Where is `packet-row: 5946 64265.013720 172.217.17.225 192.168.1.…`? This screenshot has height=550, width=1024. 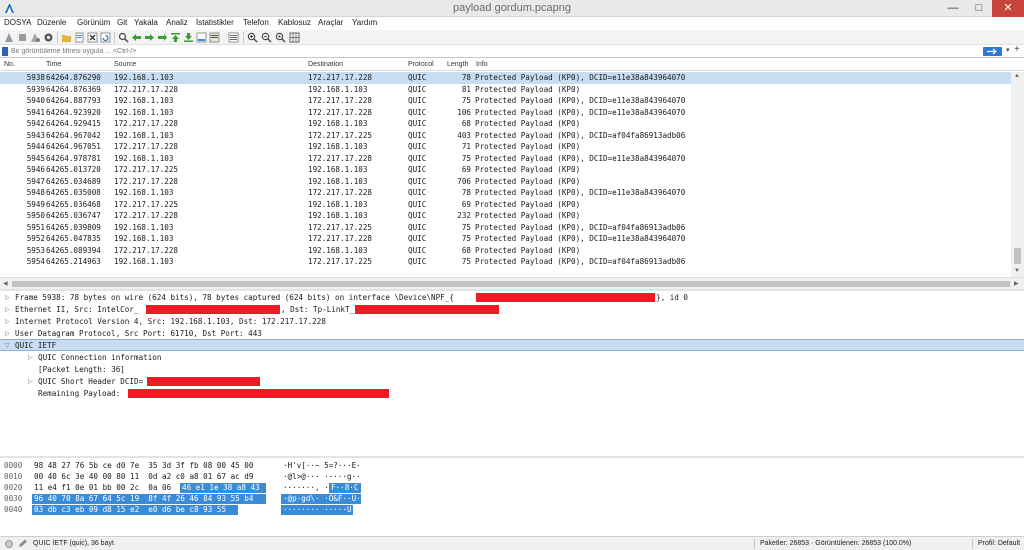
packet-row: 5946 64265.013720 172.217.17.225 192.168.1.… is located at coordinates (505, 170).